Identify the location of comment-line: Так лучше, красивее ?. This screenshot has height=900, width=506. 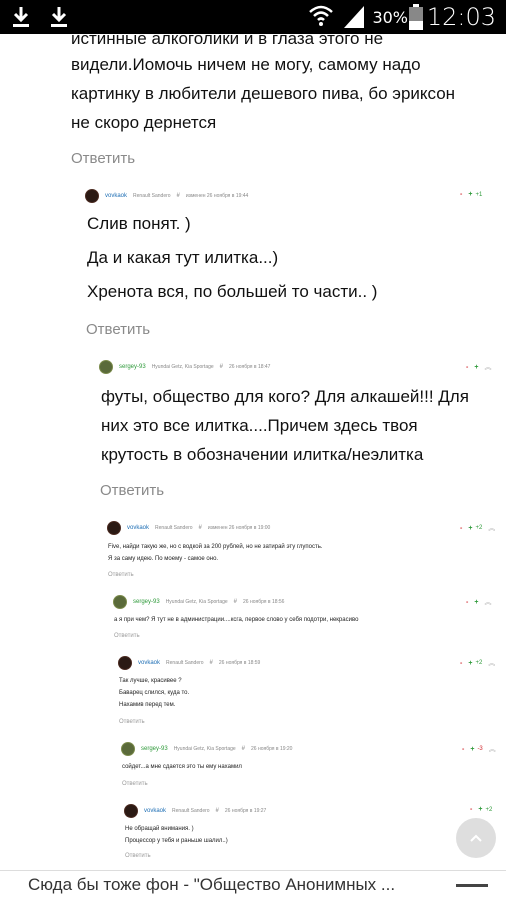
(150, 681).